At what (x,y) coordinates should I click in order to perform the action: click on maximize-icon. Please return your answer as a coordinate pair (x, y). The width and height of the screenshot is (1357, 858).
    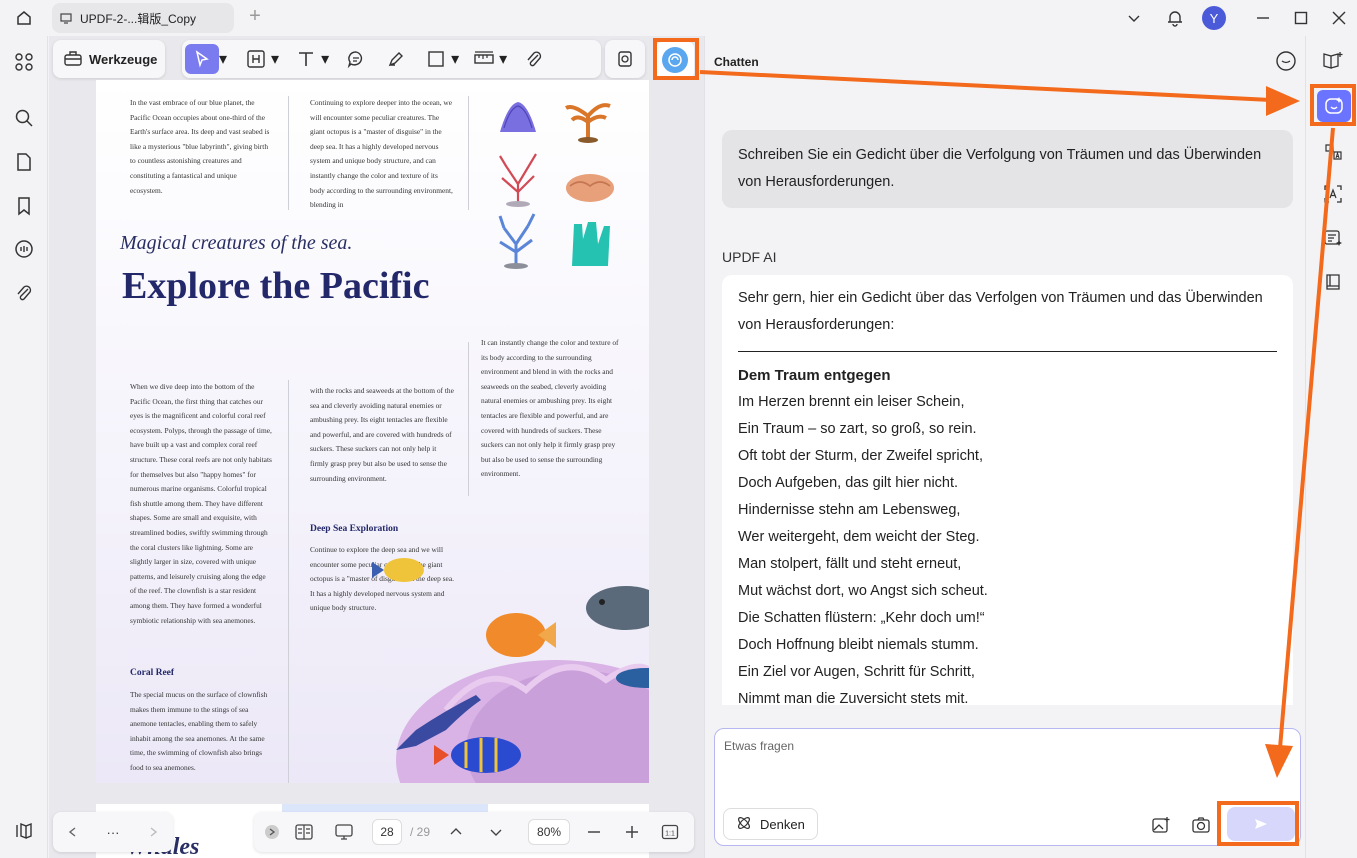
    Looking at the image, I should click on (1301, 18).